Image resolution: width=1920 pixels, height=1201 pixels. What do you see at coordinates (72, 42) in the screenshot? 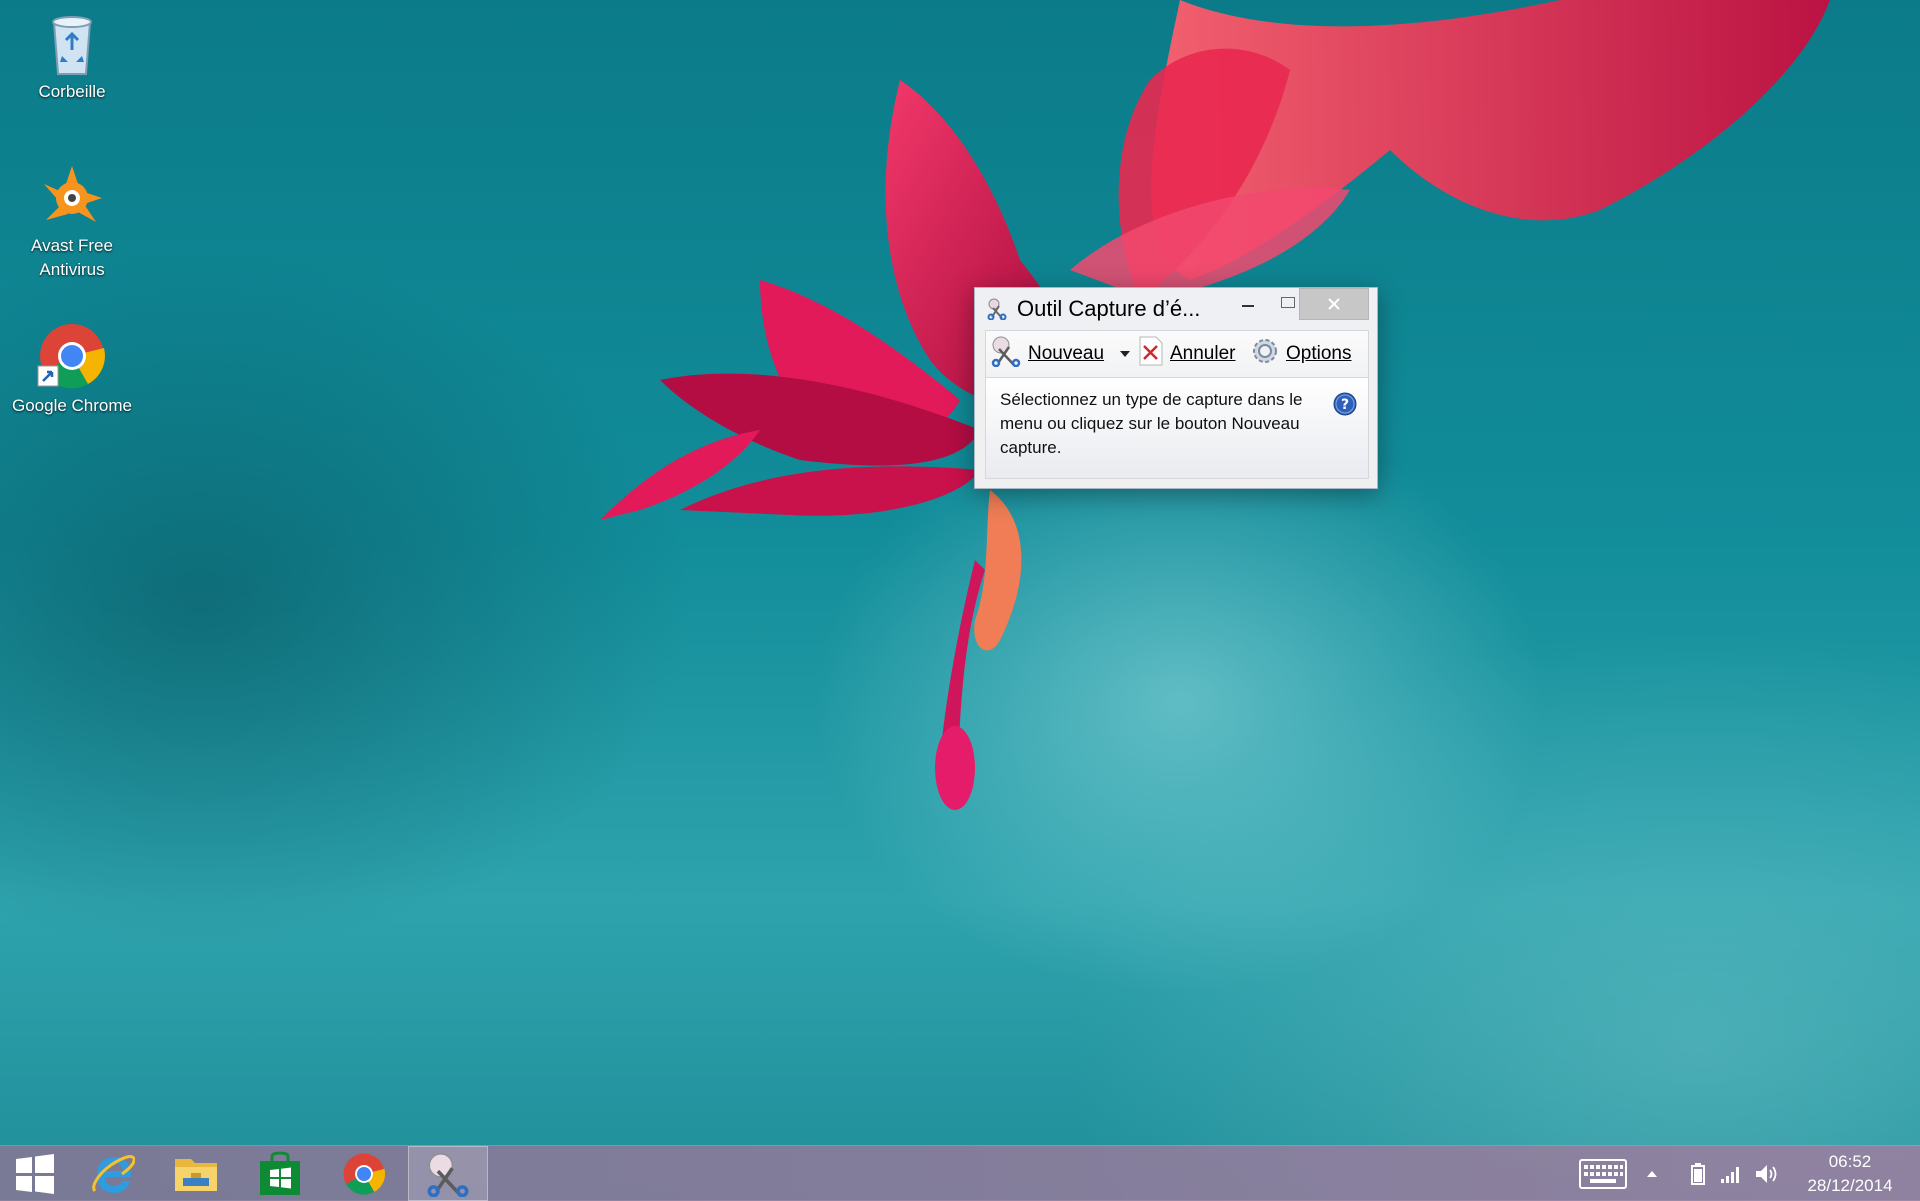
I see `recycle-bin-icon` at bounding box center [72, 42].